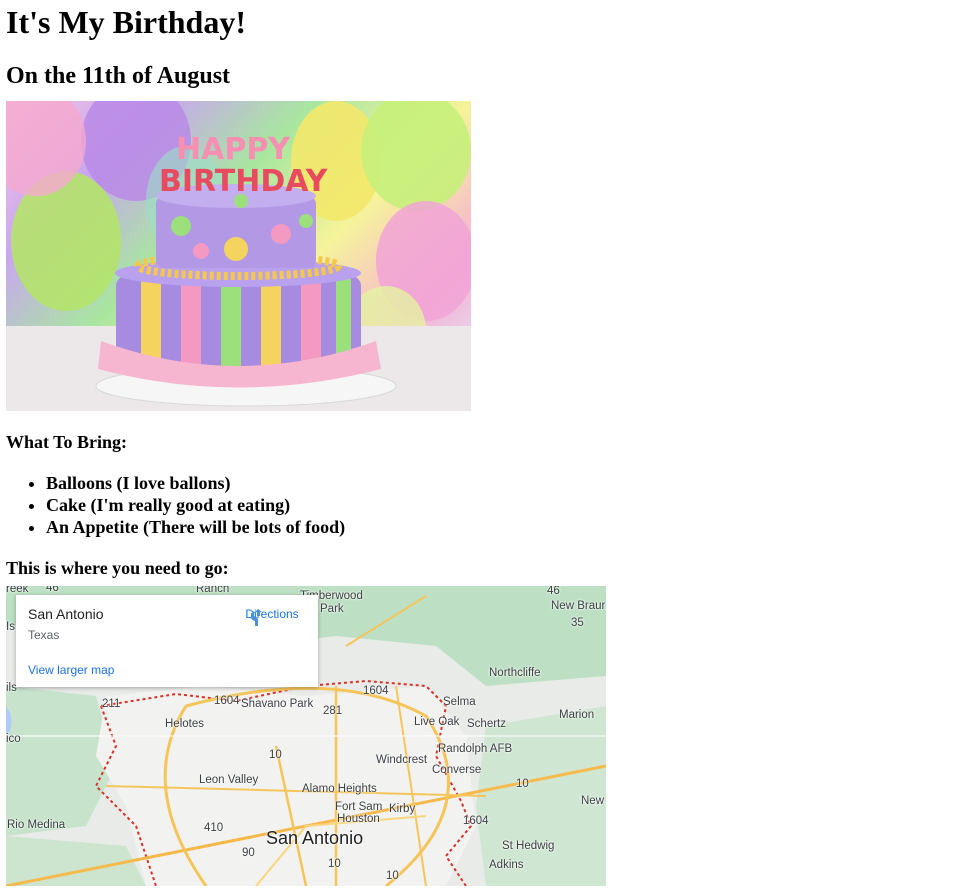  What do you see at coordinates (402, 760) in the screenshot?
I see `map-label: Windcrest` at bounding box center [402, 760].